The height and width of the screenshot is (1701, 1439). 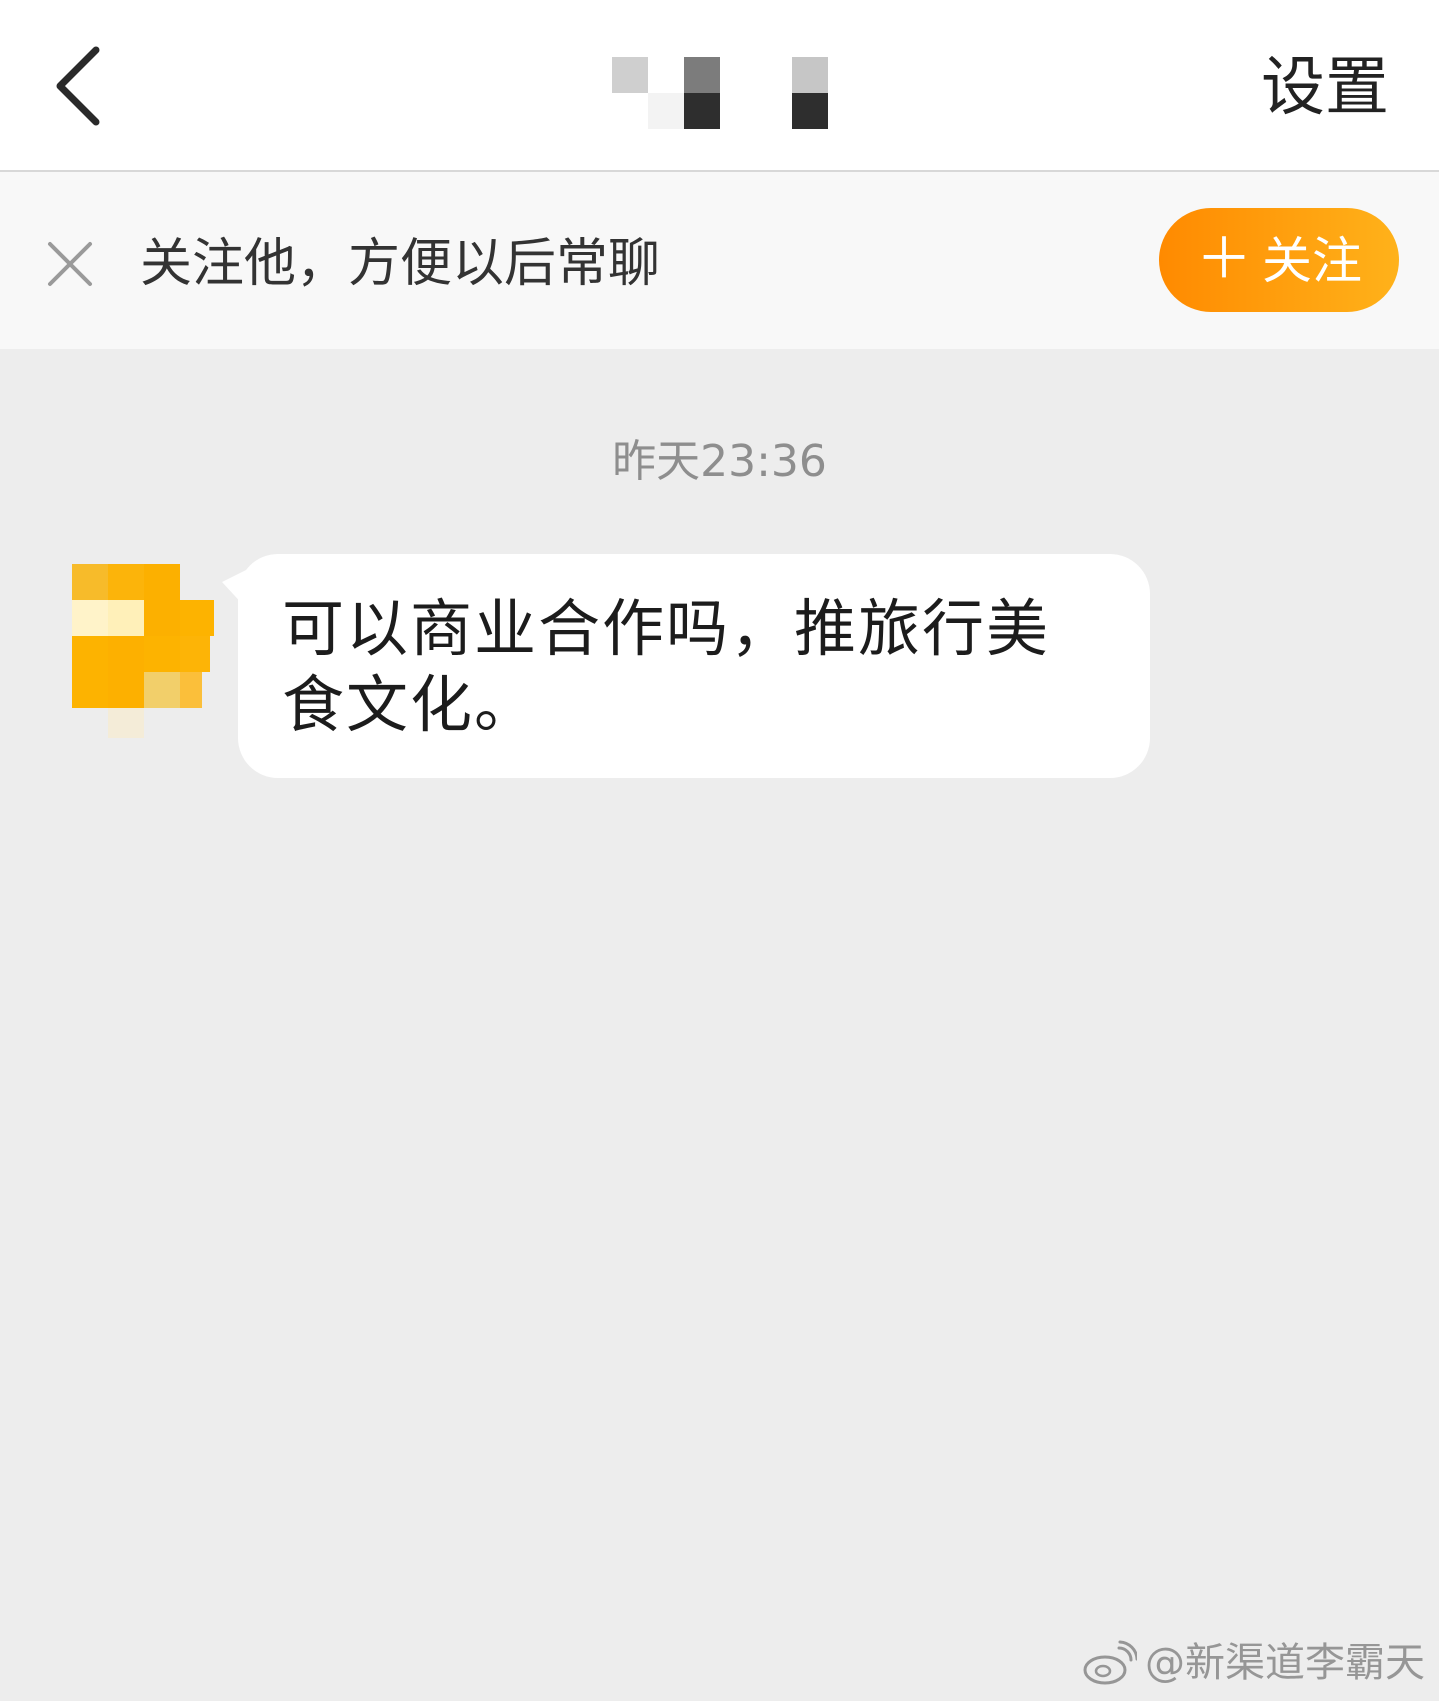 What do you see at coordinates (720, 93) in the screenshot?
I see `chat-title-redacted` at bounding box center [720, 93].